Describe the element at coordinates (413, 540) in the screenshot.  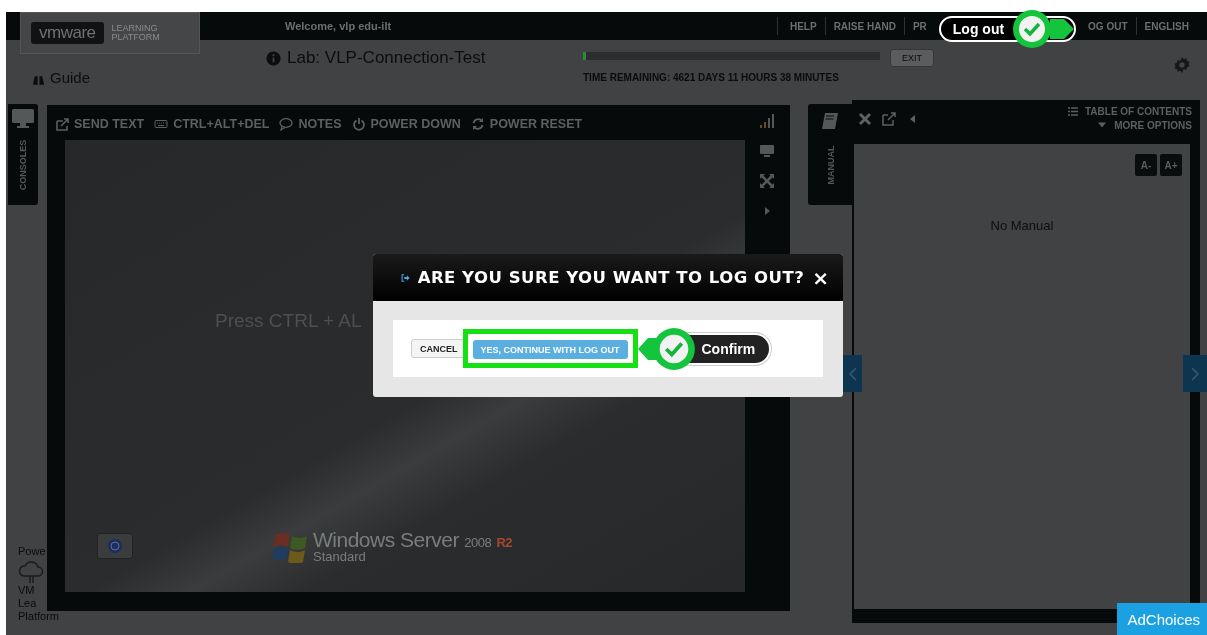
I see `os-name: Windows Server 2008 R2` at that location.